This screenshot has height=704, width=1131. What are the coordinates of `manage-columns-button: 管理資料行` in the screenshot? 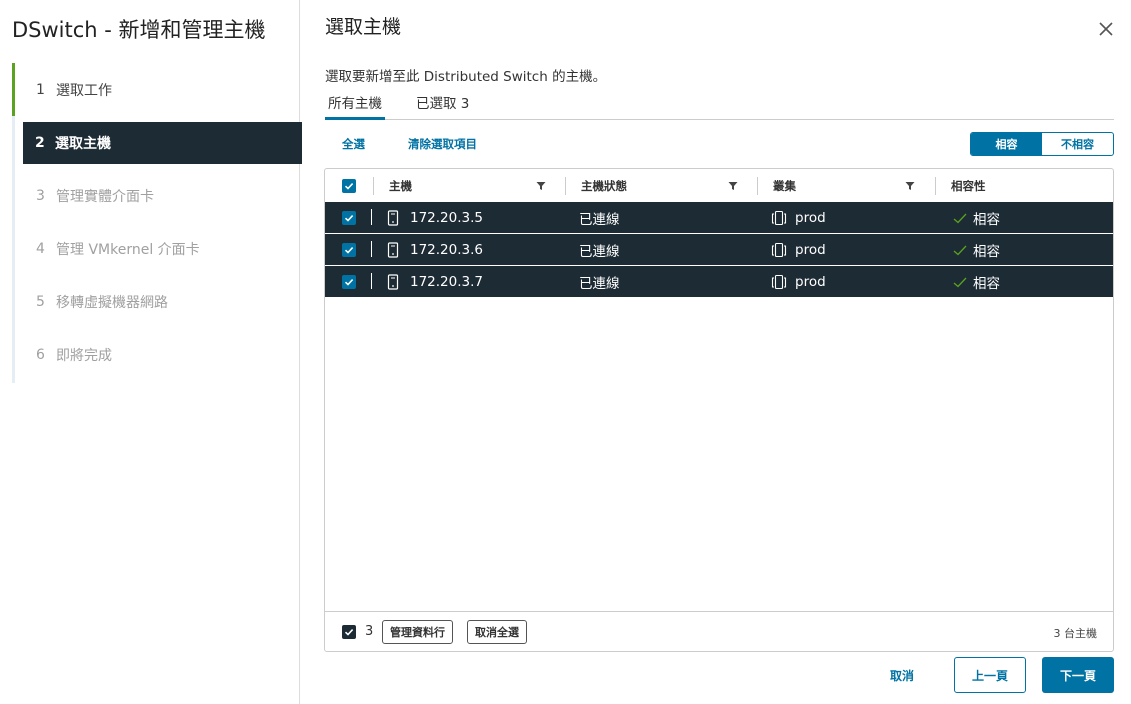 It's located at (417, 632).